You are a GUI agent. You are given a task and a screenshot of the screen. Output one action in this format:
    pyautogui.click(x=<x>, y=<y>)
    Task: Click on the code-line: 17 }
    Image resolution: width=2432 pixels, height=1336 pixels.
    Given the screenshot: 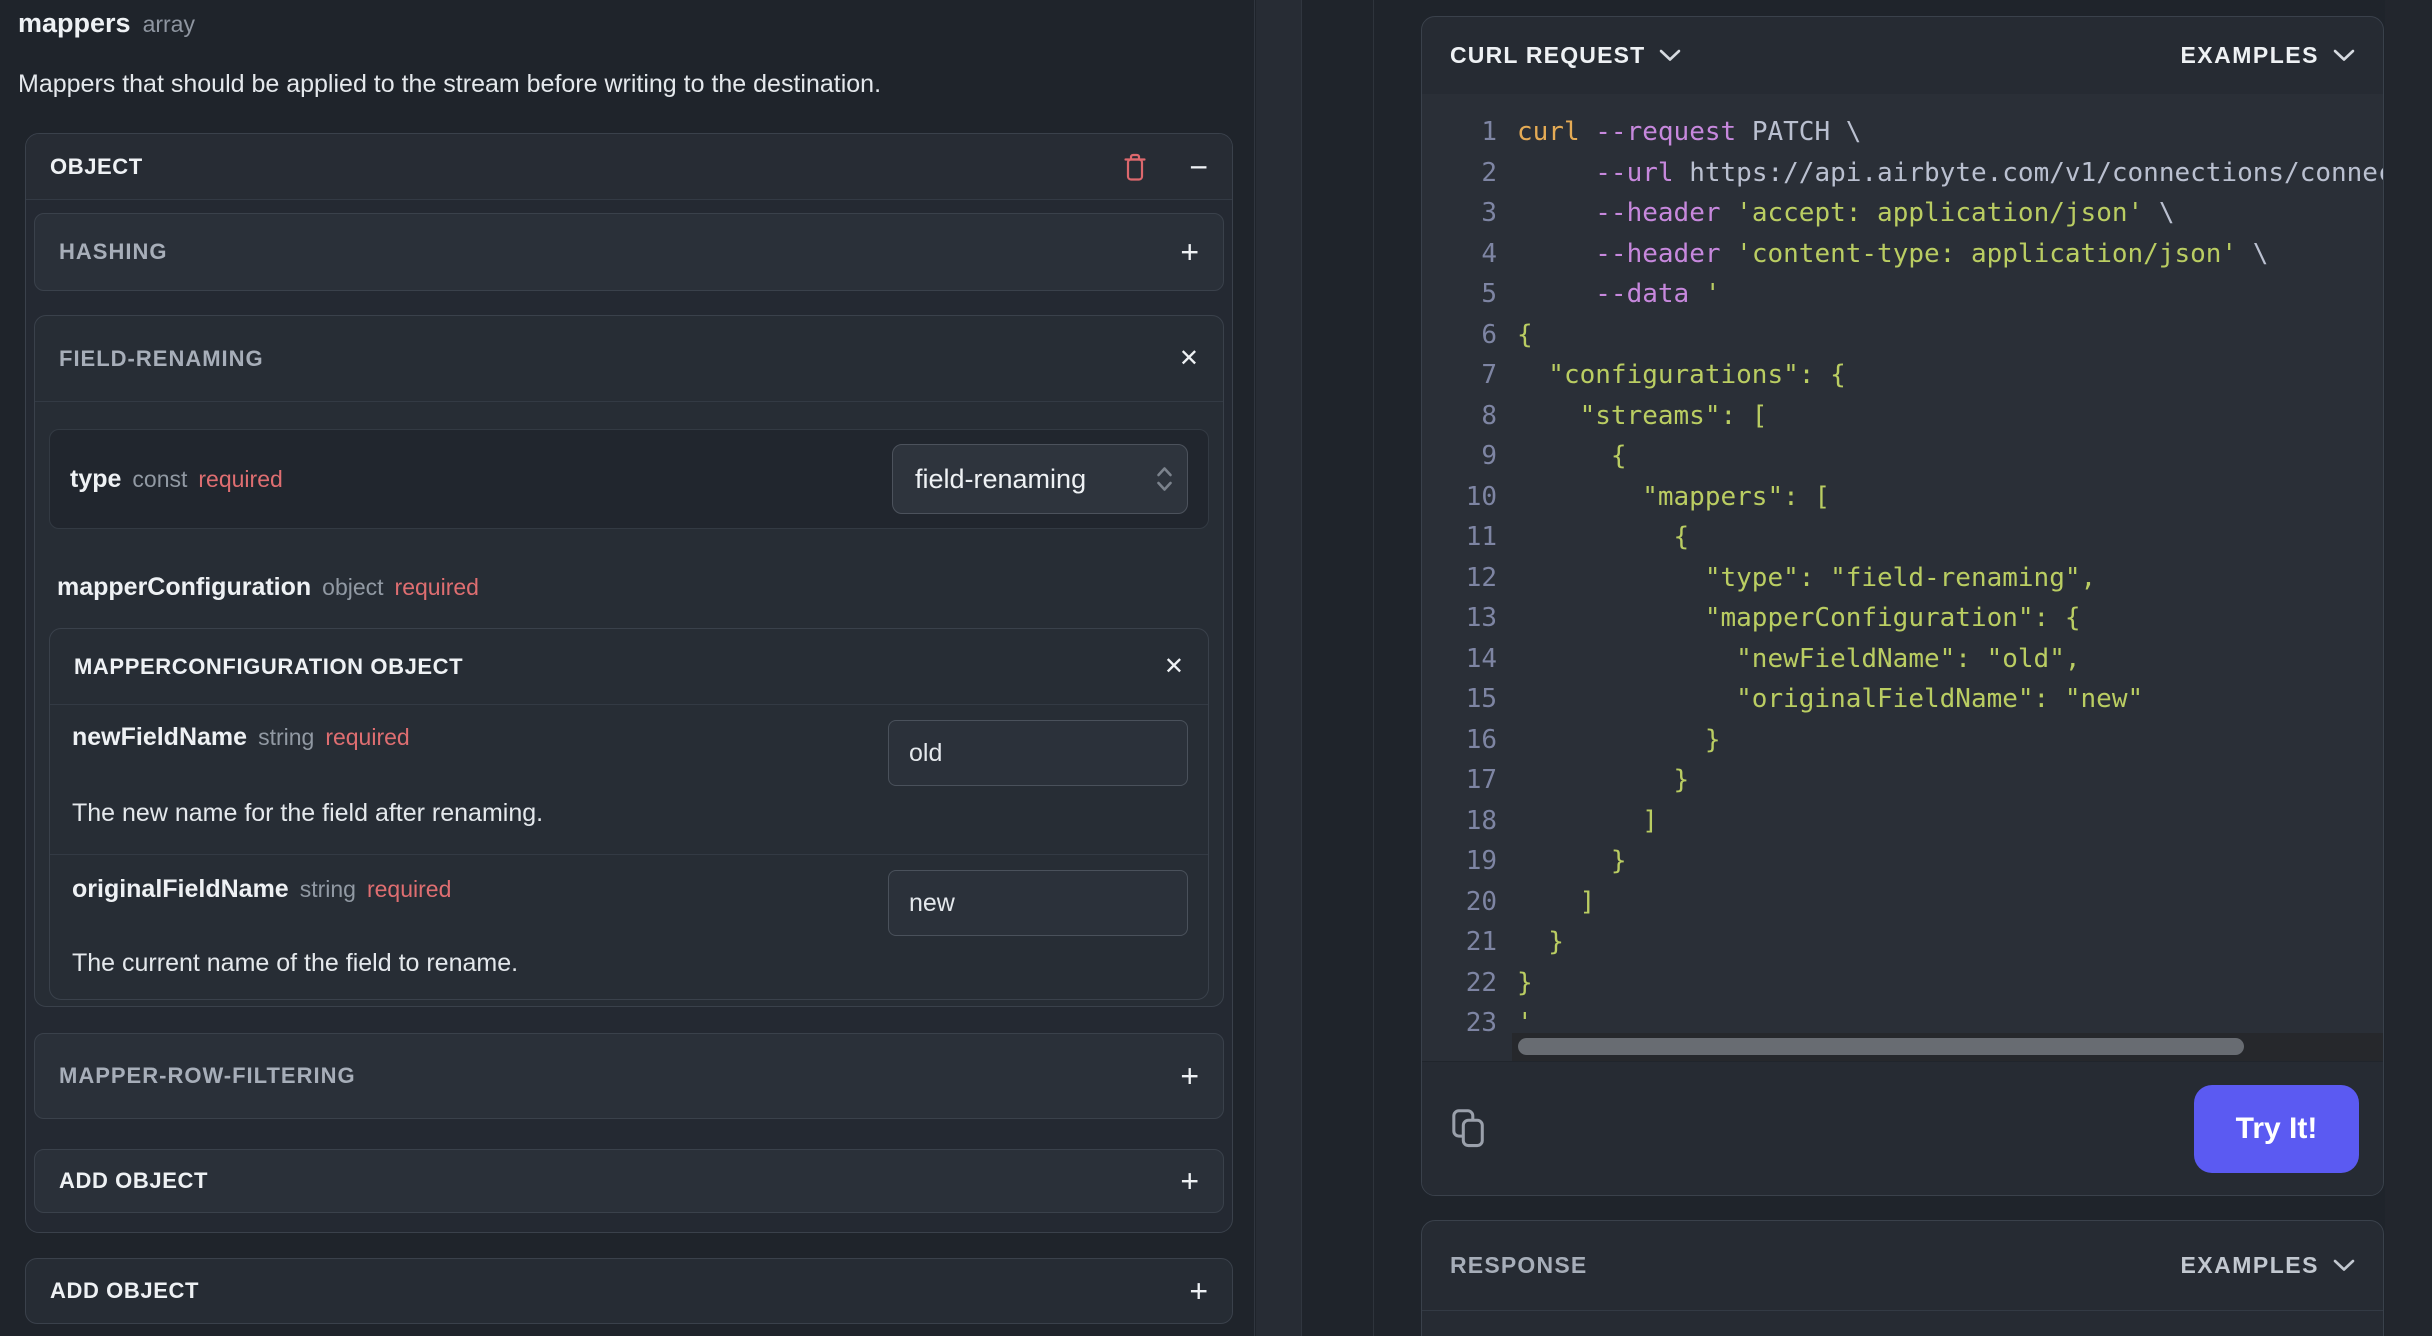 What is the action you would take?
    pyautogui.click(x=1902, y=780)
    